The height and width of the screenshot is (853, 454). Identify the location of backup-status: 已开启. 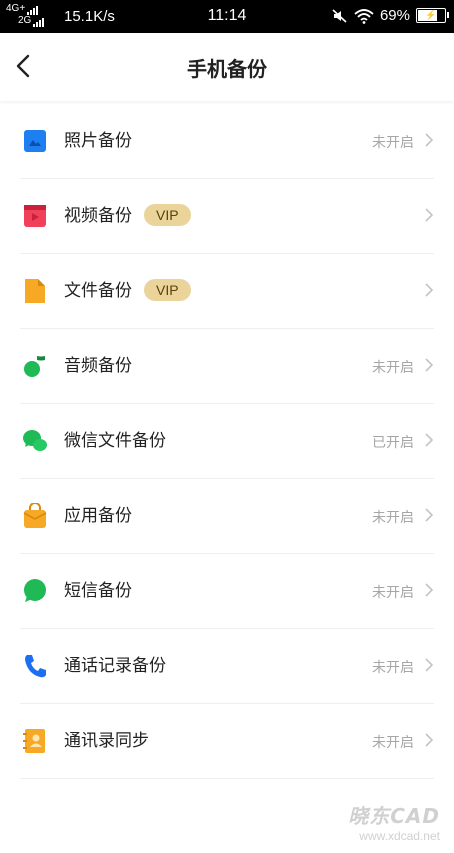
(393, 443).